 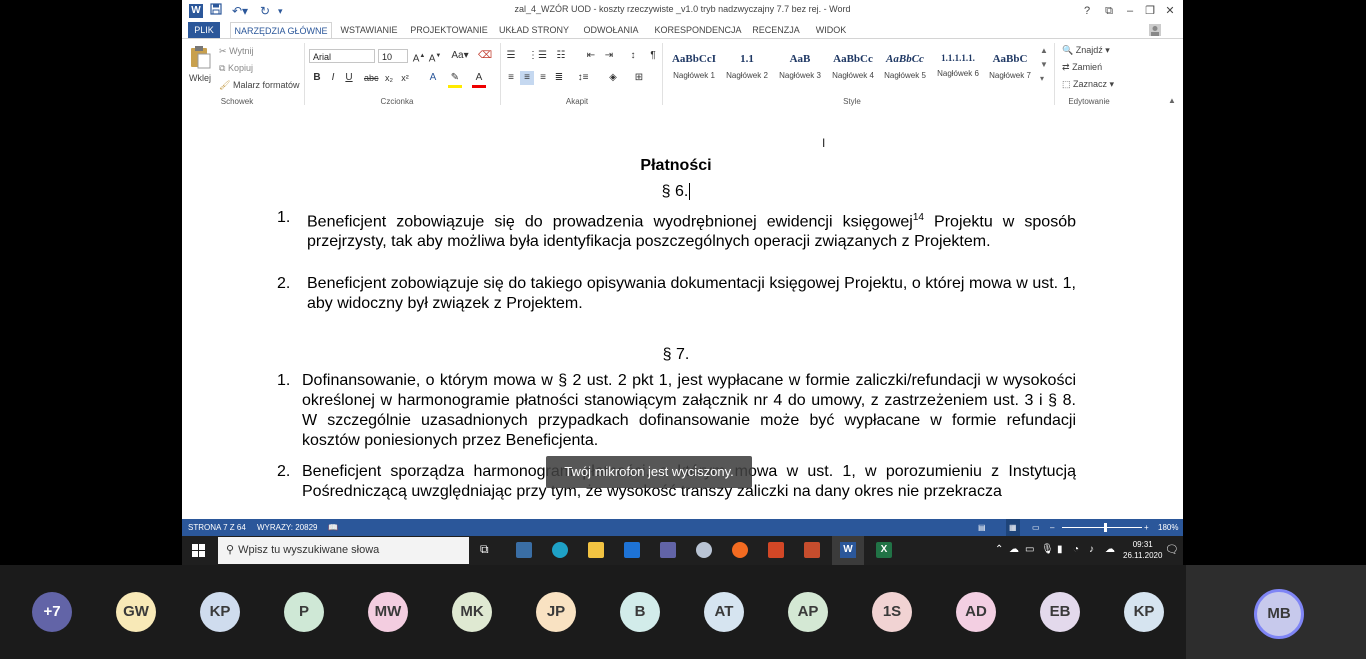 I want to click on clear-formatting-icon: ⌫, so click(x=485, y=56).